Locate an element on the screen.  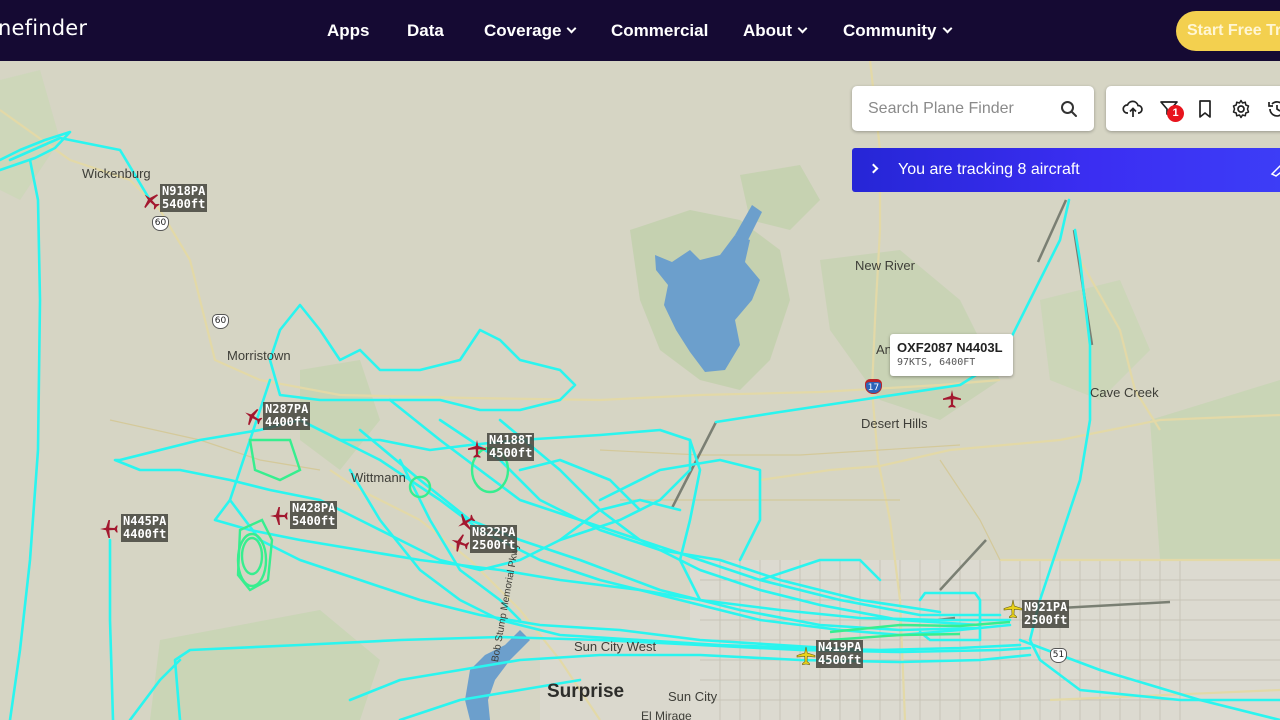
place-cave-creek: Cave Creek is located at coordinates (1124, 392).